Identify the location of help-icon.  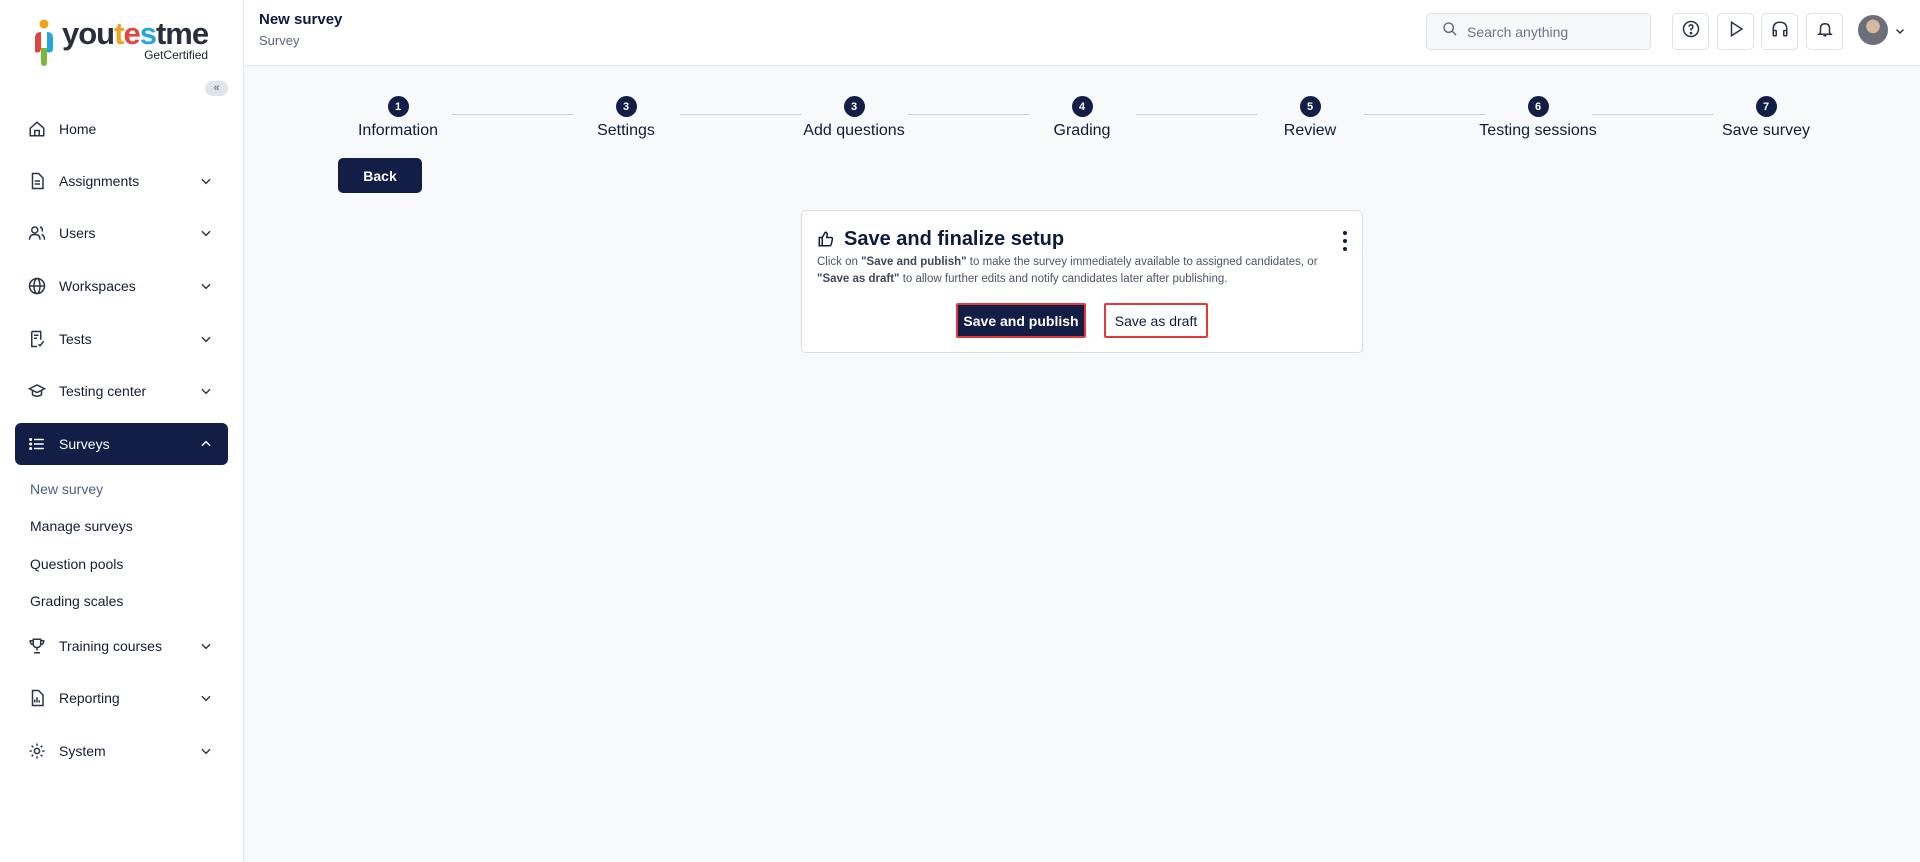
(1691, 31).